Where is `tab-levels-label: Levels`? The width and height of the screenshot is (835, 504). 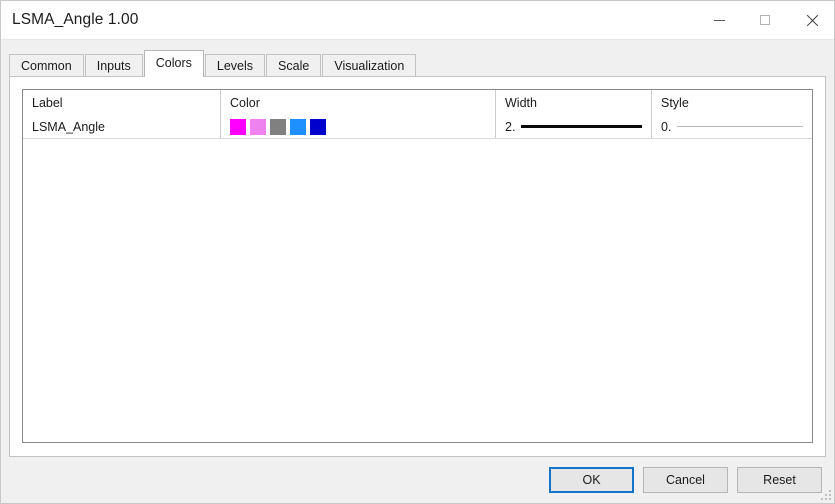 tab-levels-label: Levels is located at coordinates (235, 66).